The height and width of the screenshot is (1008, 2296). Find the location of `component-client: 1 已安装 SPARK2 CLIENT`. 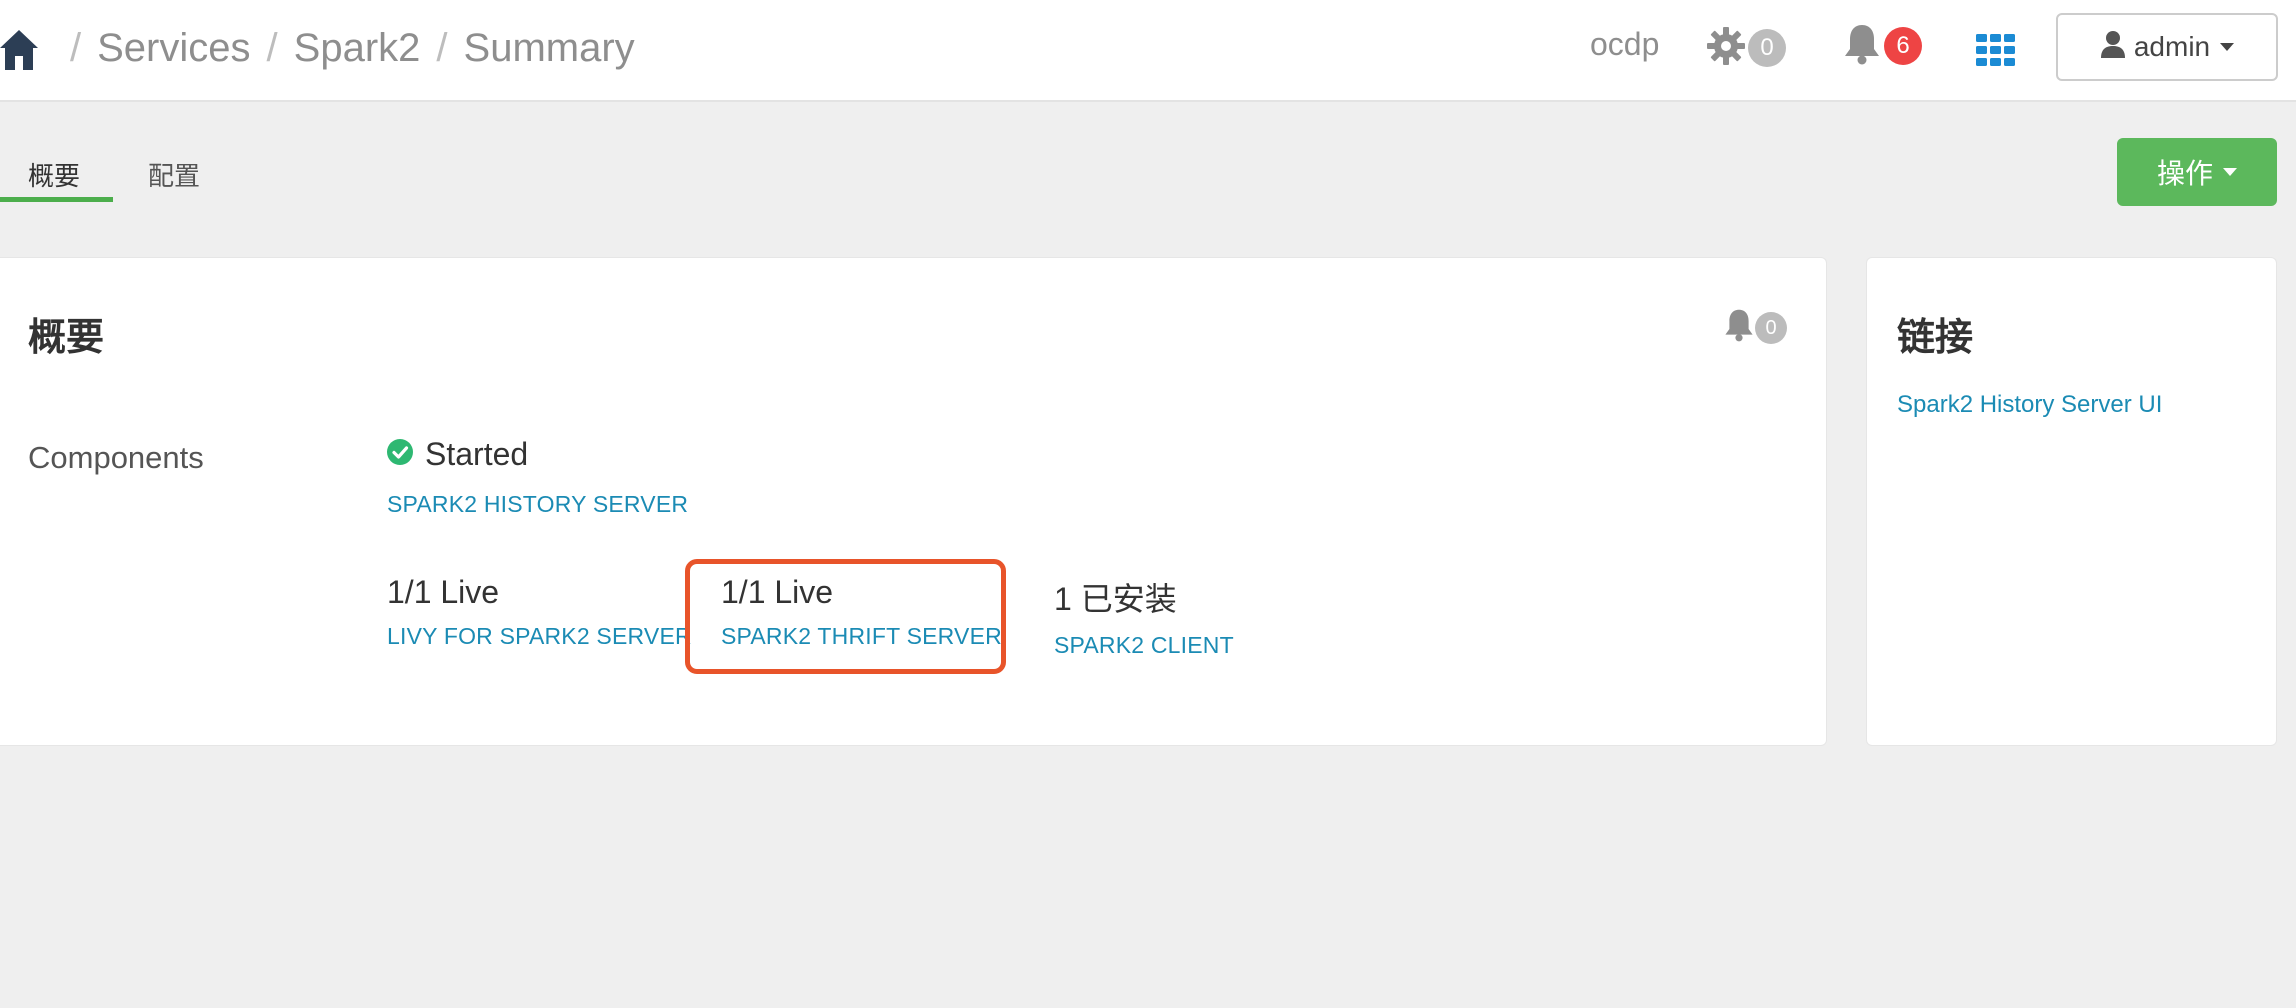

component-client: 1 已安装 SPARK2 CLIENT is located at coordinates (1144, 616).